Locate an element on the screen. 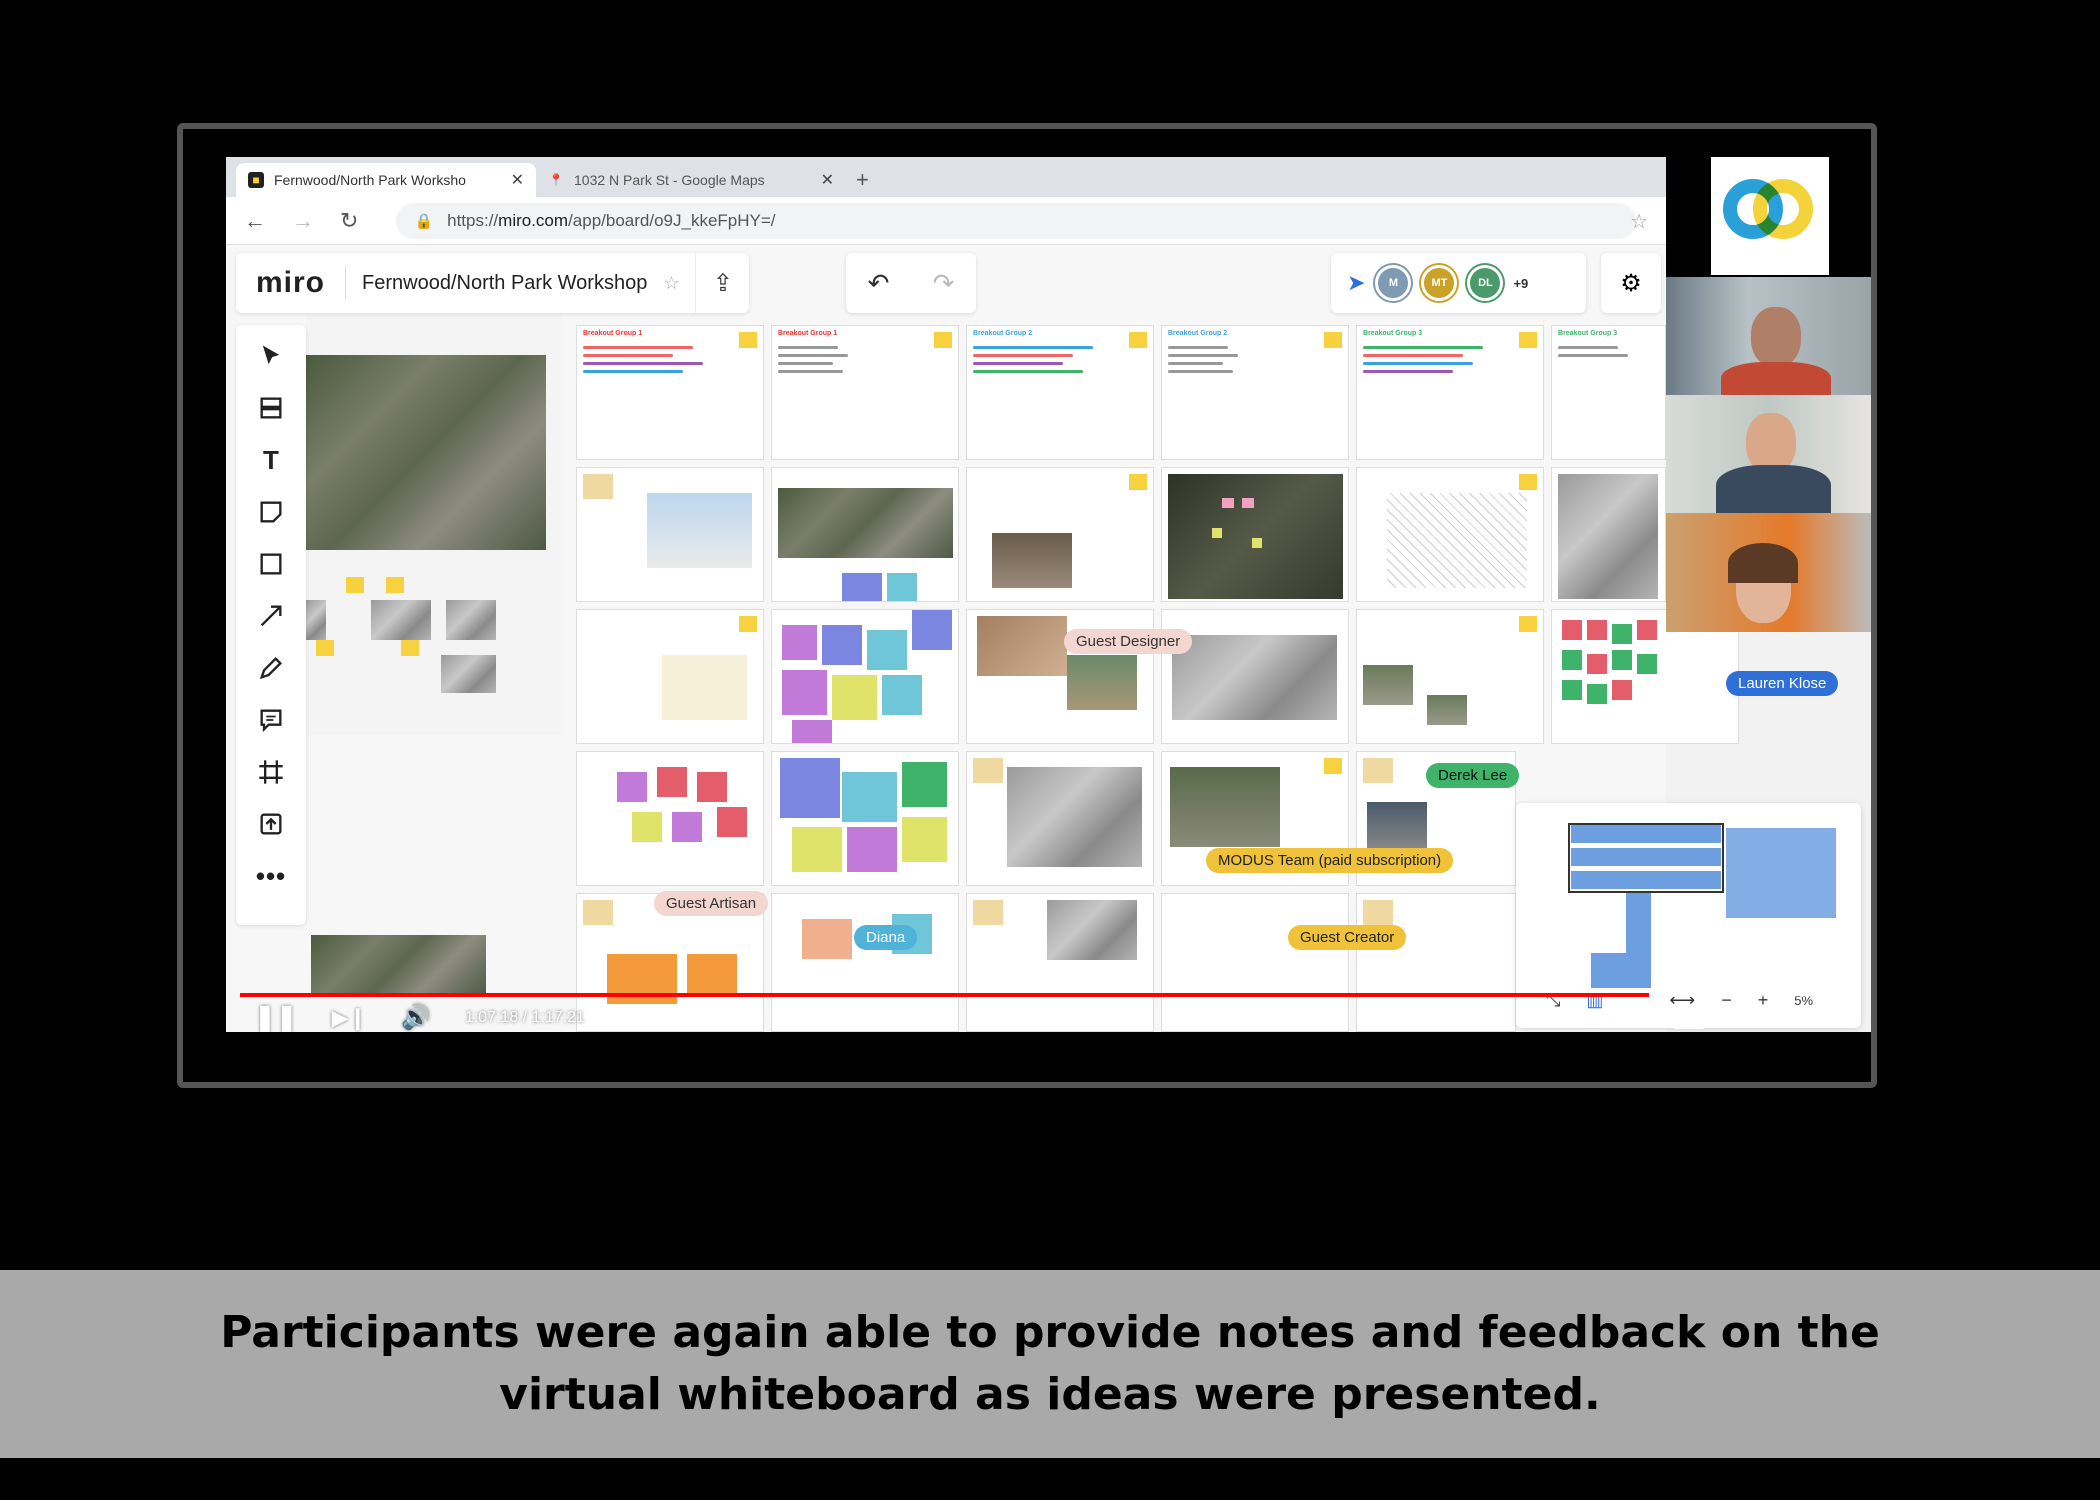 Image resolution: width=2100 pixels, height=1500 pixels. frame-header: Breakout Group 1 is located at coordinates (808, 333).